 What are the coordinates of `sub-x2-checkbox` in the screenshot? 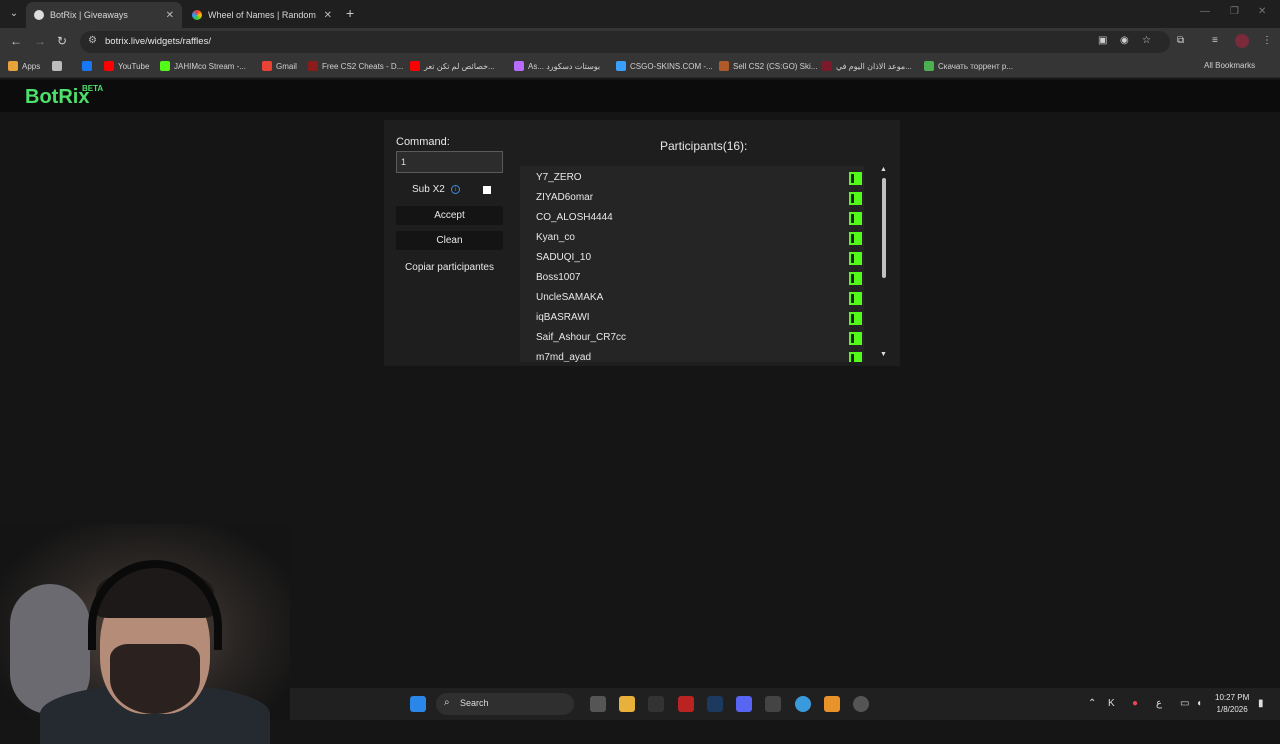 It's located at (487, 190).